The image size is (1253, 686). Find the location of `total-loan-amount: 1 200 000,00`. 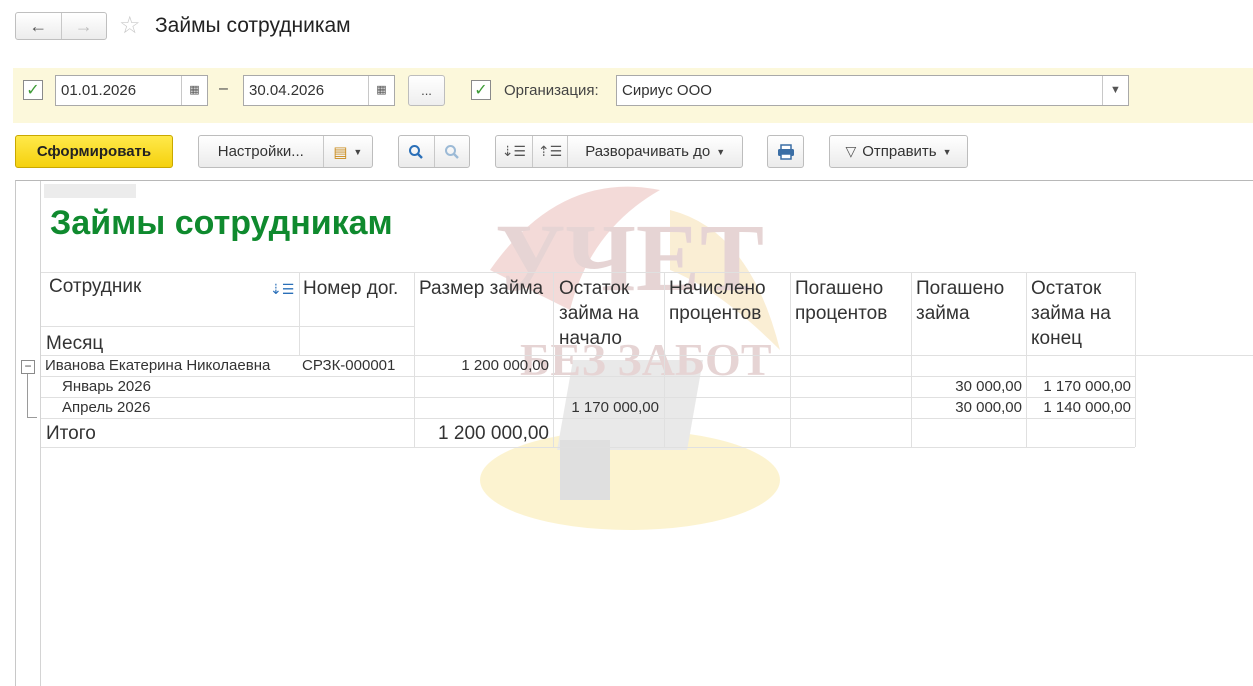

total-loan-amount: 1 200 000,00 is located at coordinates (481, 434).